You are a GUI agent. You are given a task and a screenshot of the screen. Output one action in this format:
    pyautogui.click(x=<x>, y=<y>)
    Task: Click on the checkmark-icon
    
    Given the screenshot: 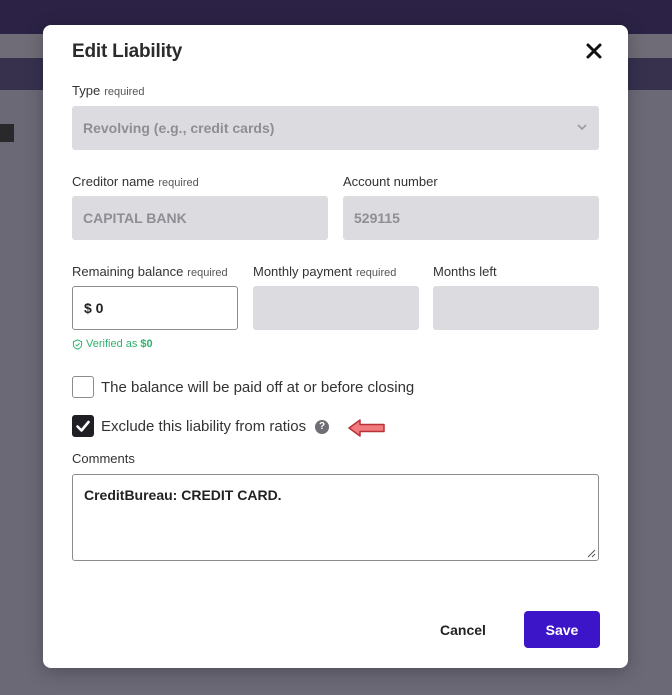 What is the action you would take?
    pyautogui.click(x=83, y=426)
    